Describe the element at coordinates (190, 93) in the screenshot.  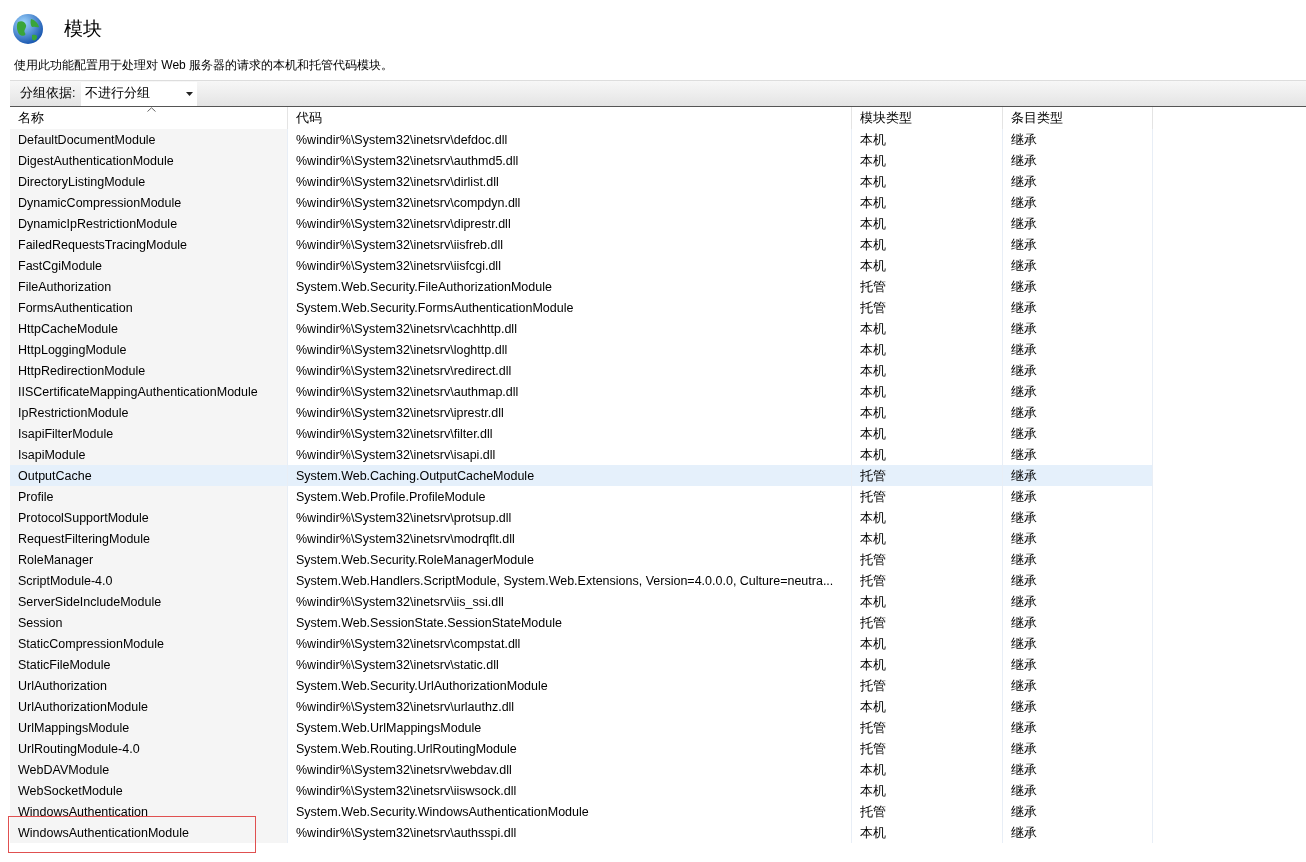
I see `caret-icon` at that location.